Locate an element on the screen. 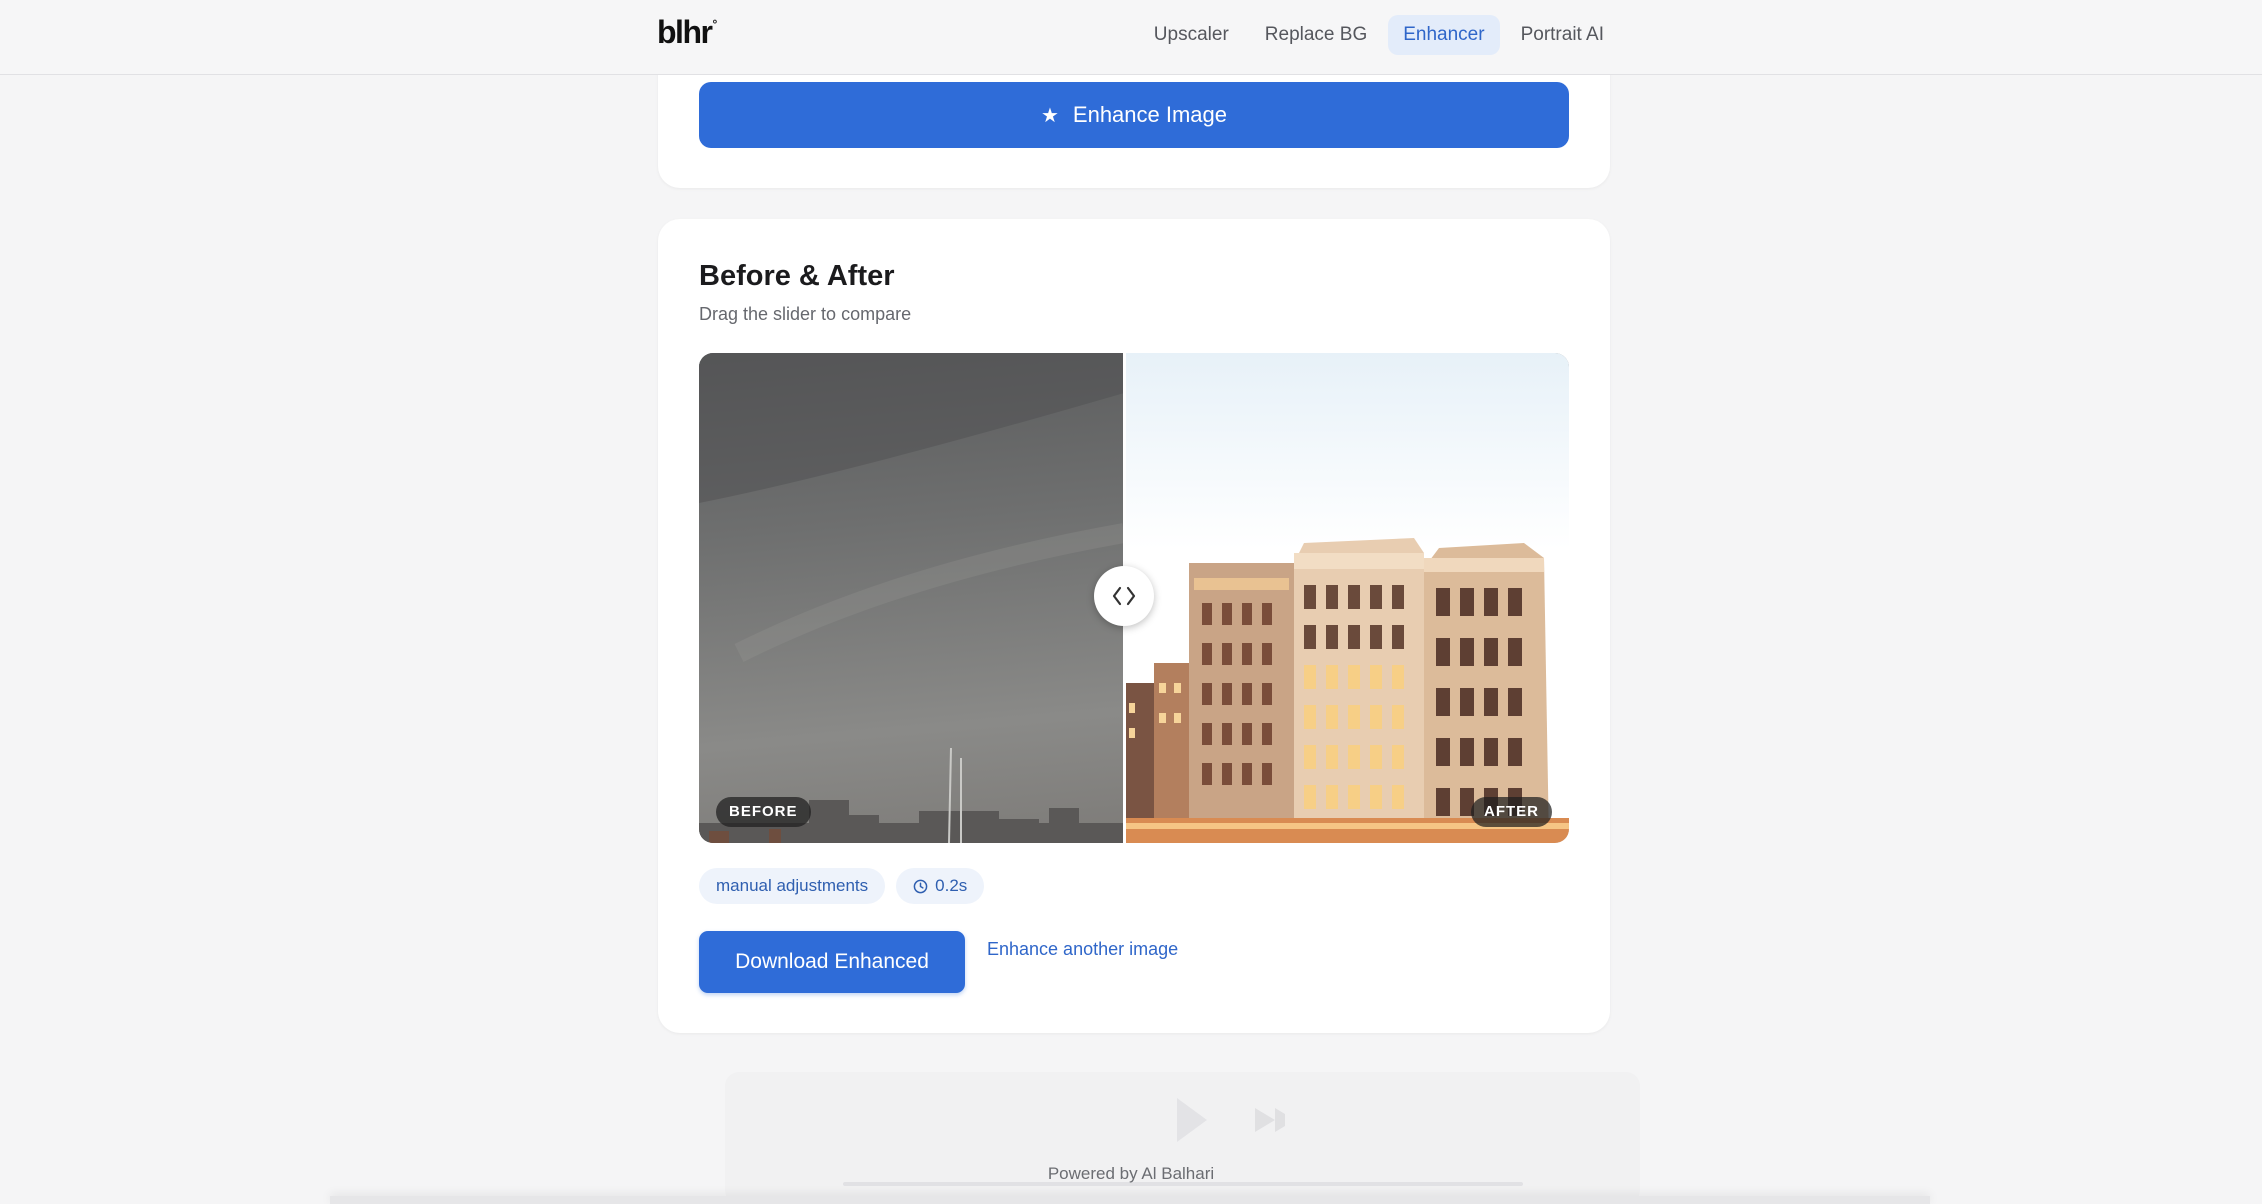 The height and width of the screenshot is (1204, 2262). nav-portrait-ai: Portrait AI is located at coordinates (1562, 35).